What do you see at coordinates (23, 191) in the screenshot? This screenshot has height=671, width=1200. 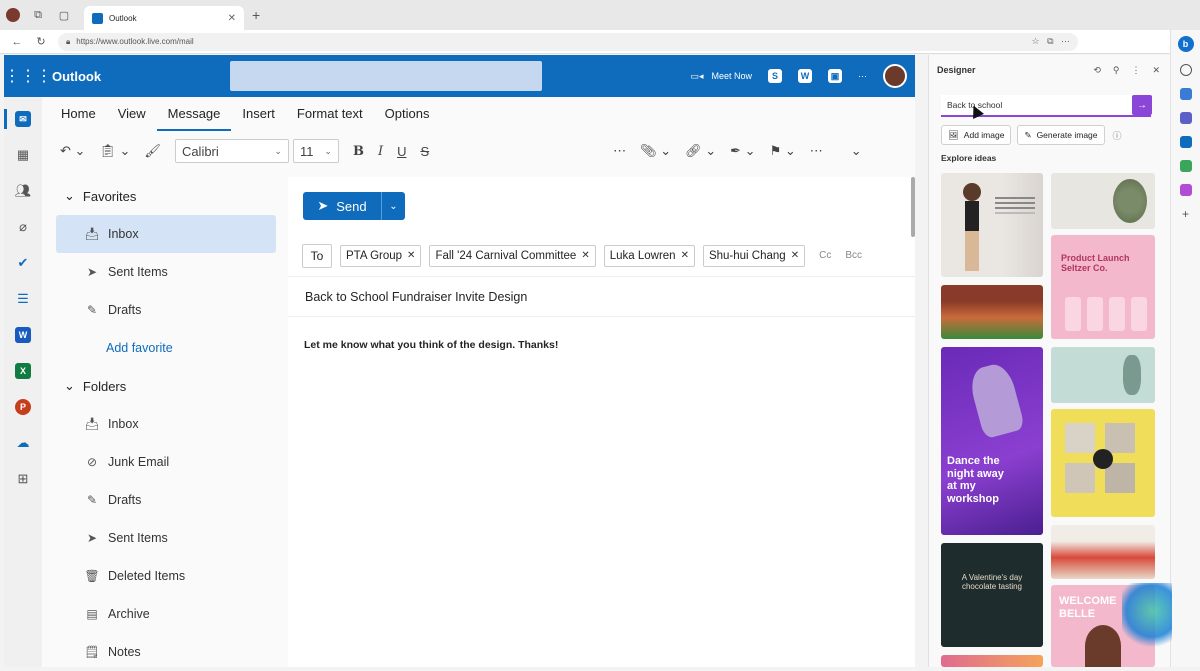 I see `people-icon: 👥︎` at bounding box center [23, 191].